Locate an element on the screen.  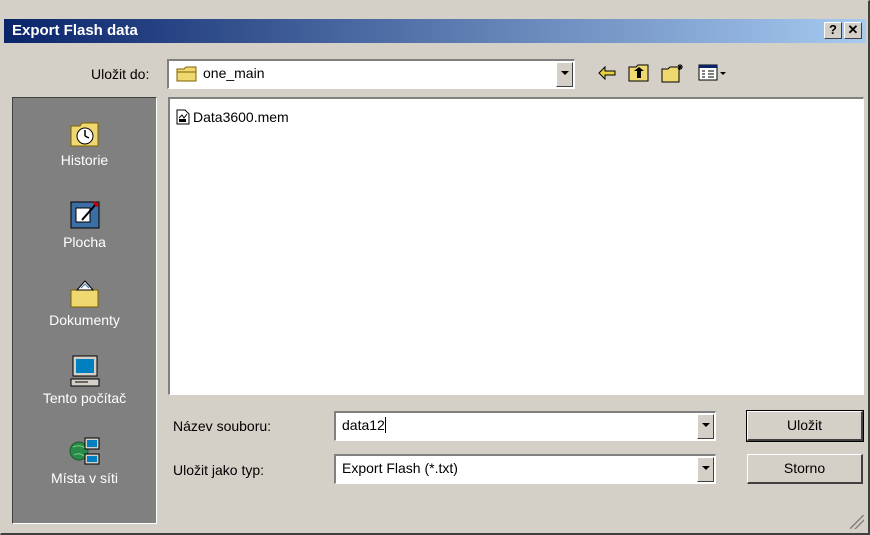
network-places-icon is located at coordinates (84, 451).